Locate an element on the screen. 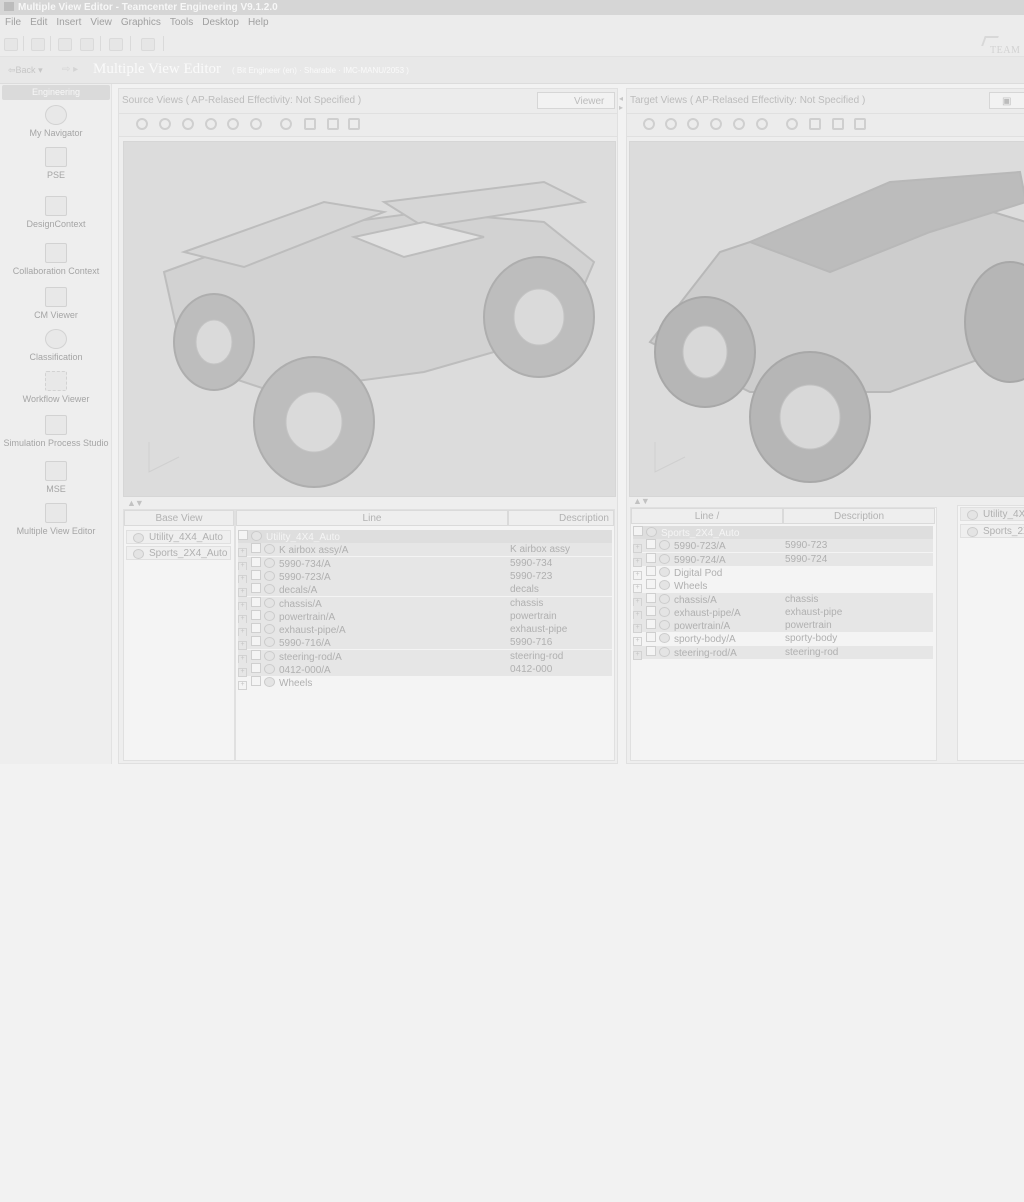 The image size is (1024, 1202). camera-icon is located at coordinates (838, 124).